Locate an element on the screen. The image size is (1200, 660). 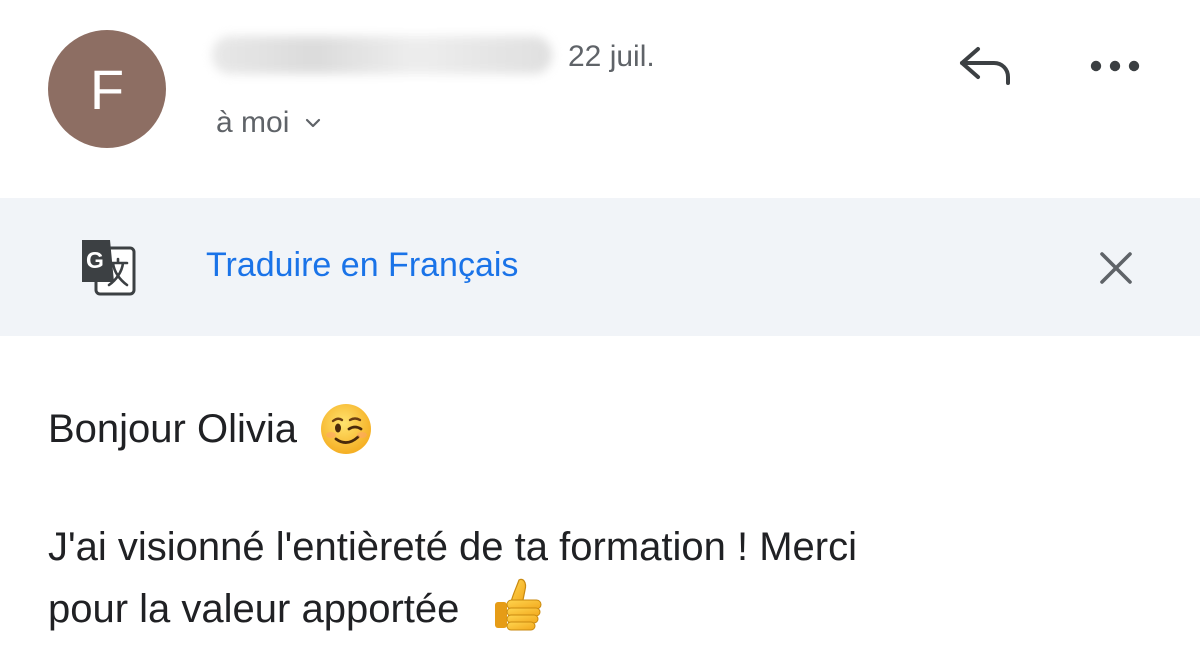
sender-name-blurred is located at coordinates (382, 55).